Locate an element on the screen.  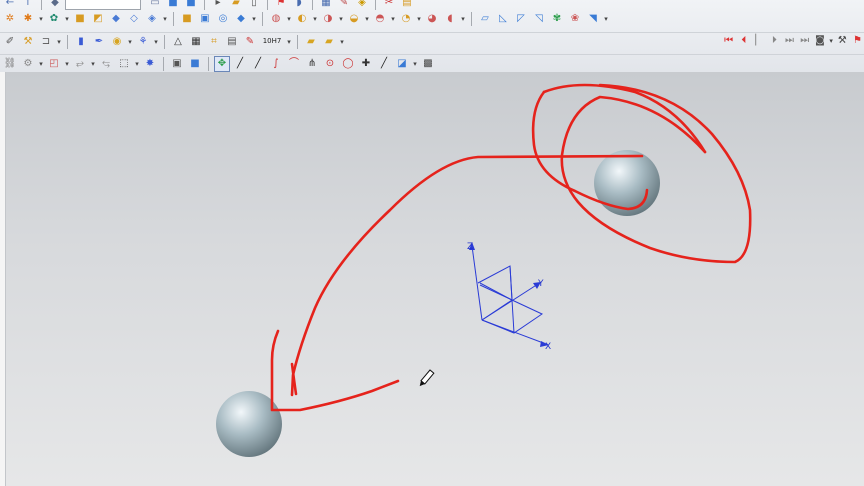
sphere-body-top-right is located at coordinates (627, 183).